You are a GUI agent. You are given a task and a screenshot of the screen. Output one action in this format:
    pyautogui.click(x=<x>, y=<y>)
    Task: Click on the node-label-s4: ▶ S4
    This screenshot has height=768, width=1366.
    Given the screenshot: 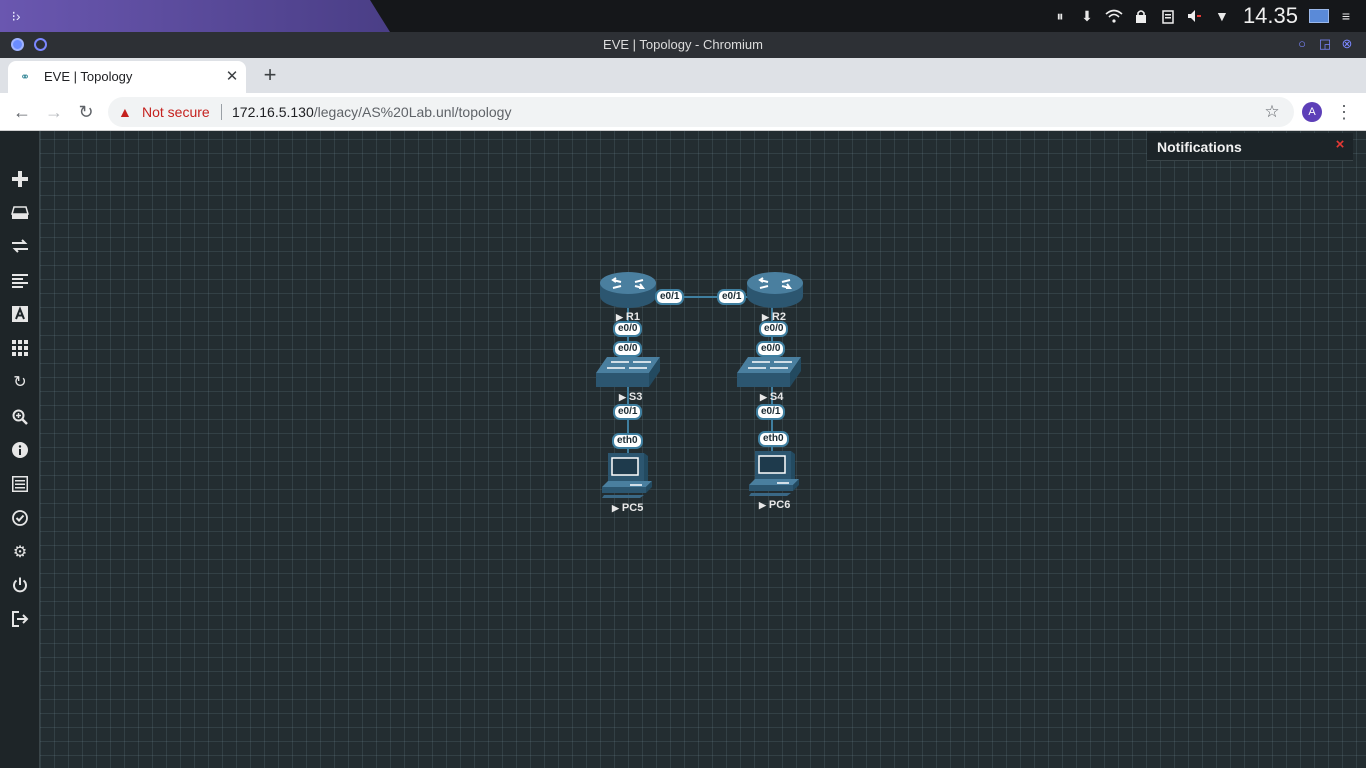 What is the action you would take?
    pyautogui.click(x=771, y=397)
    